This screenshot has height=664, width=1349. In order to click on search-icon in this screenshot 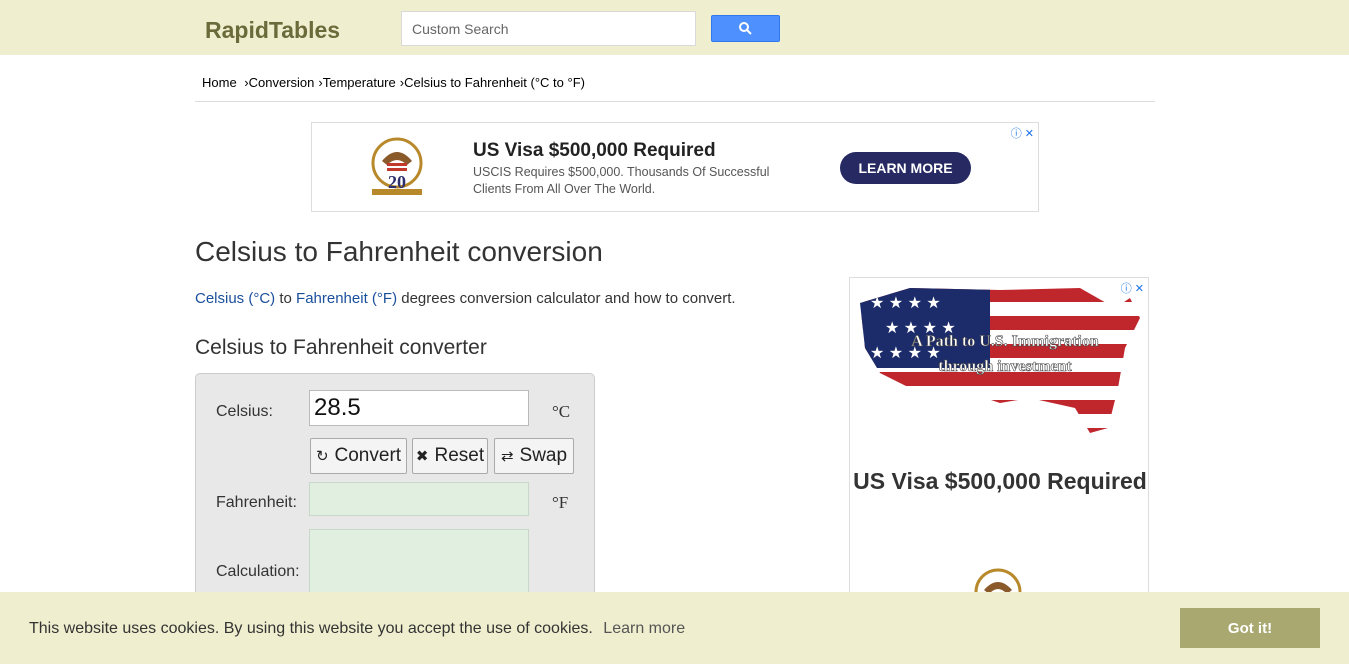, I will do `click(745, 28)`.